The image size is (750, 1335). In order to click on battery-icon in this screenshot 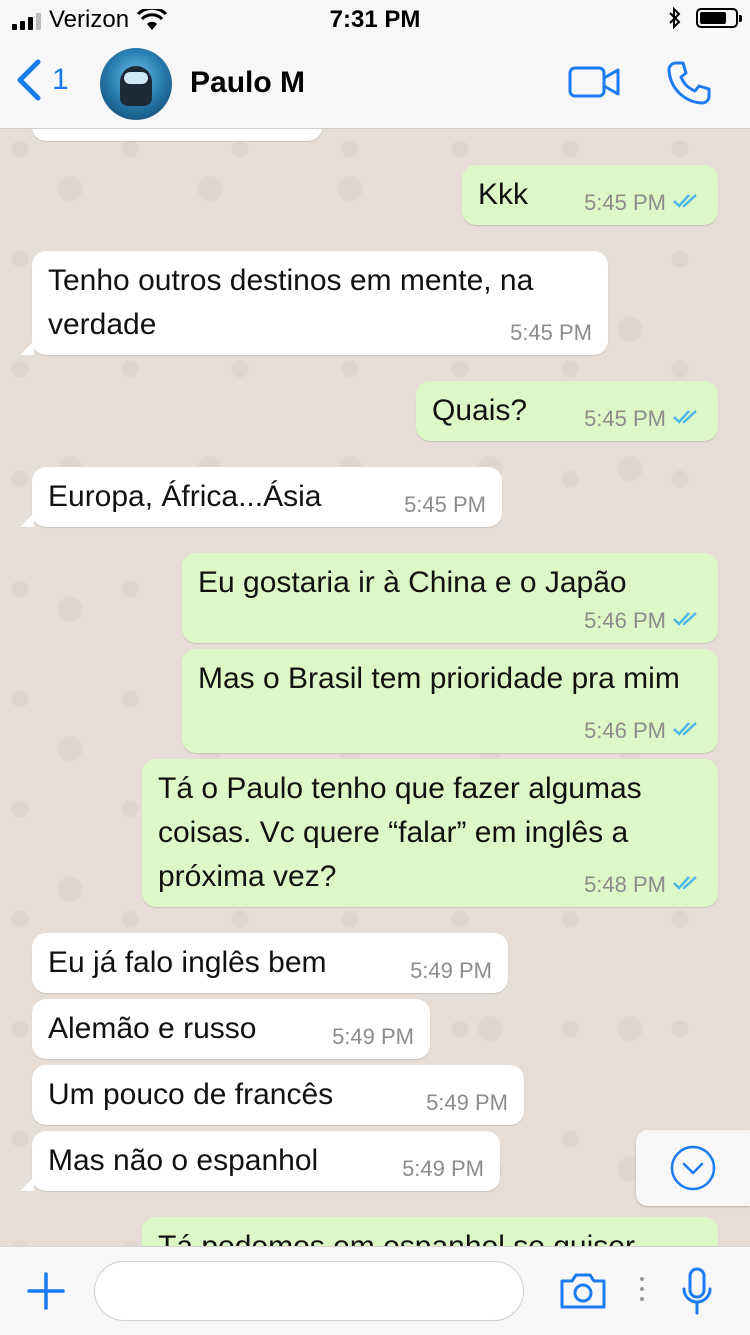, I will do `click(719, 18)`.